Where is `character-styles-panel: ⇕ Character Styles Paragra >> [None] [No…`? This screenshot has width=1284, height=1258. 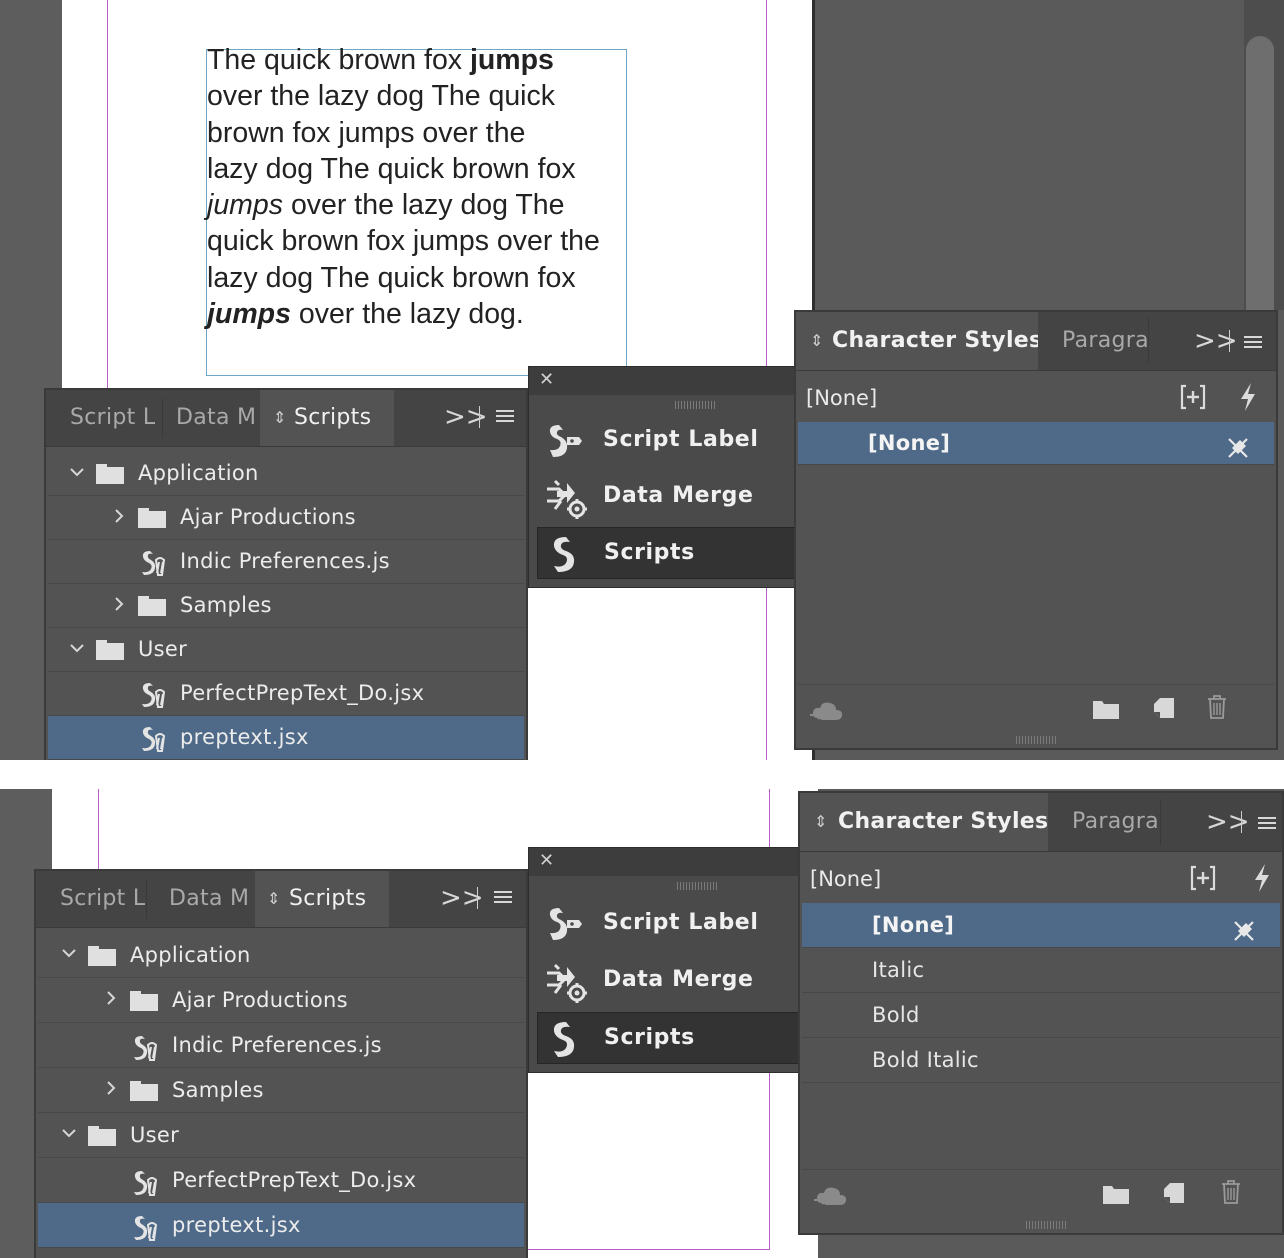 character-styles-panel: ⇕ Character Styles Paragra >> [None] [No… is located at coordinates (1041, 1013).